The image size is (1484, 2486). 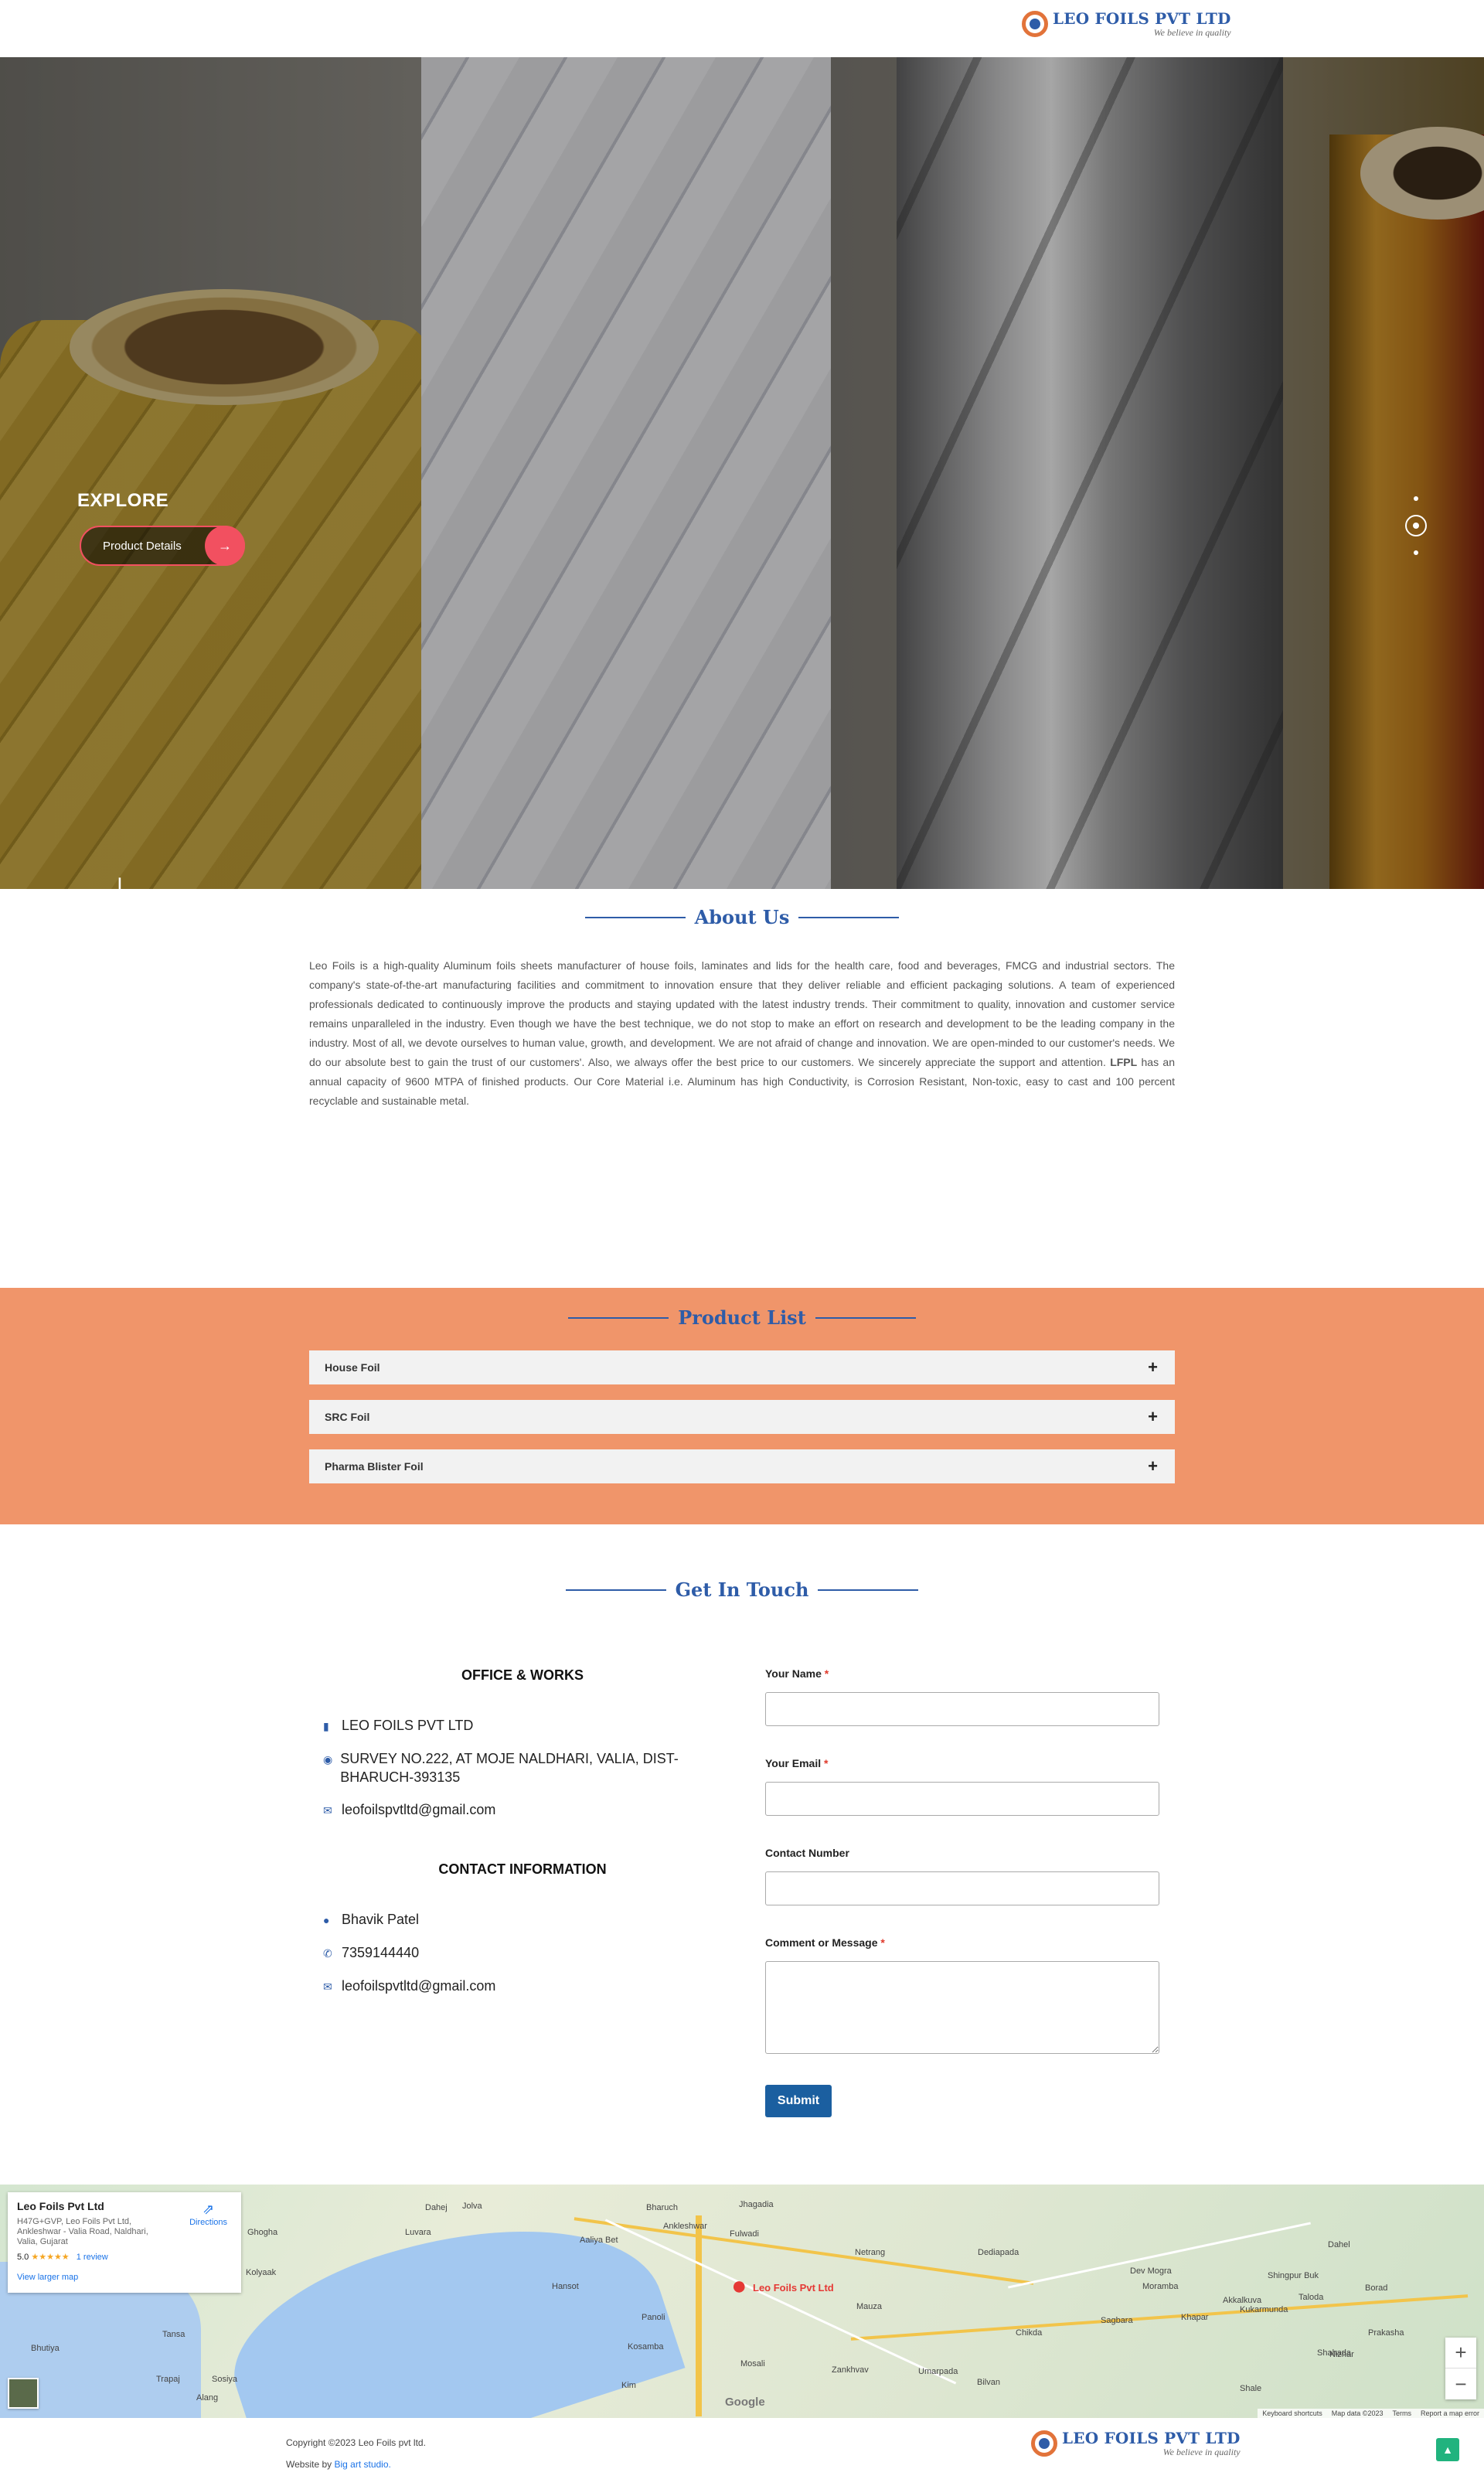 I want to click on brand-logo: LEO FOILS PVT LTD We believe in quality, so click(x=1126, y=24).